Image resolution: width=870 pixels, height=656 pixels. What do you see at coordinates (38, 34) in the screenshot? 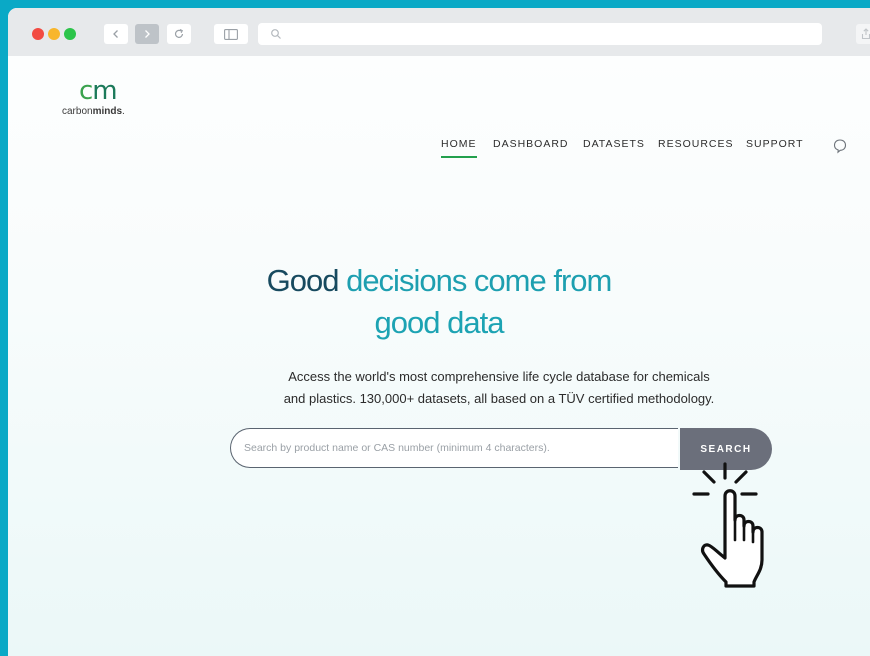
I see `close-window-dot` at bounding box center [38, 34].